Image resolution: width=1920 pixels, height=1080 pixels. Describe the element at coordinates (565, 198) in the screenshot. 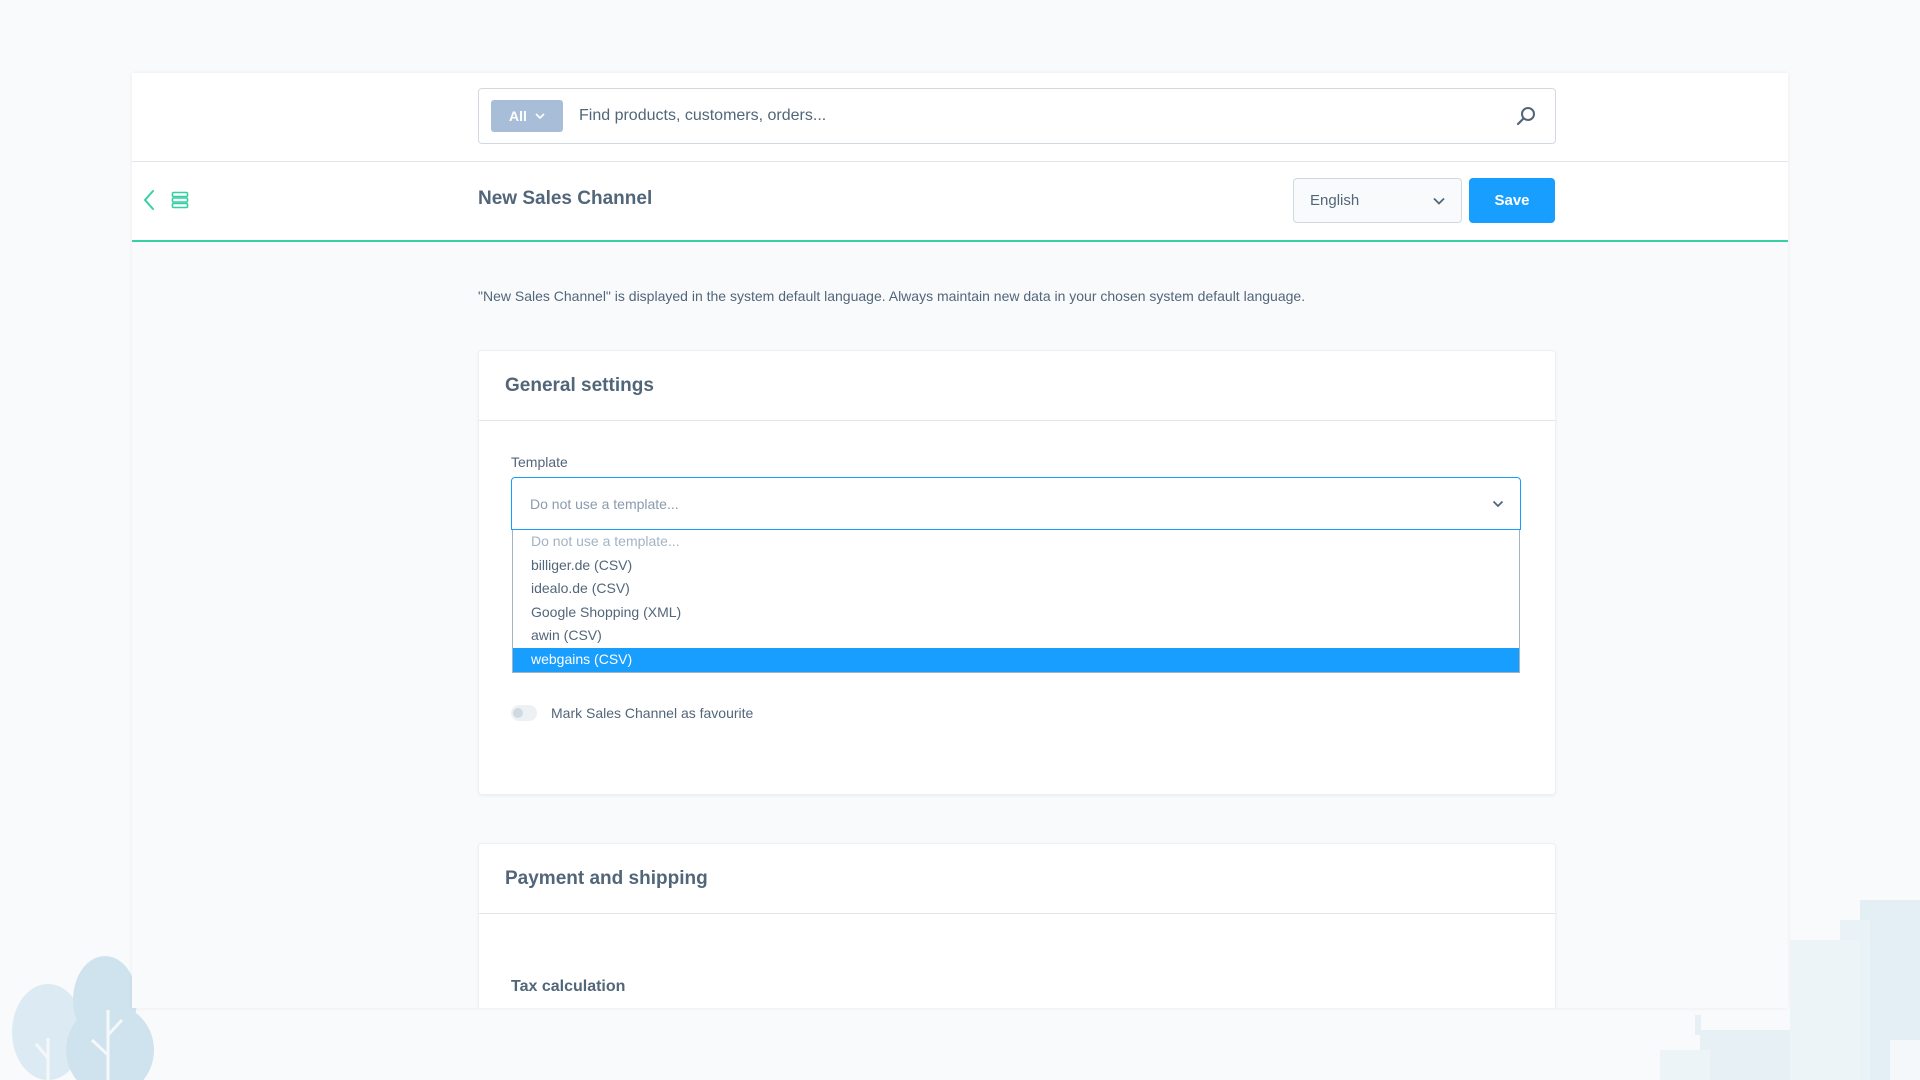

I see `page-title: New Sales Channel` at that location.